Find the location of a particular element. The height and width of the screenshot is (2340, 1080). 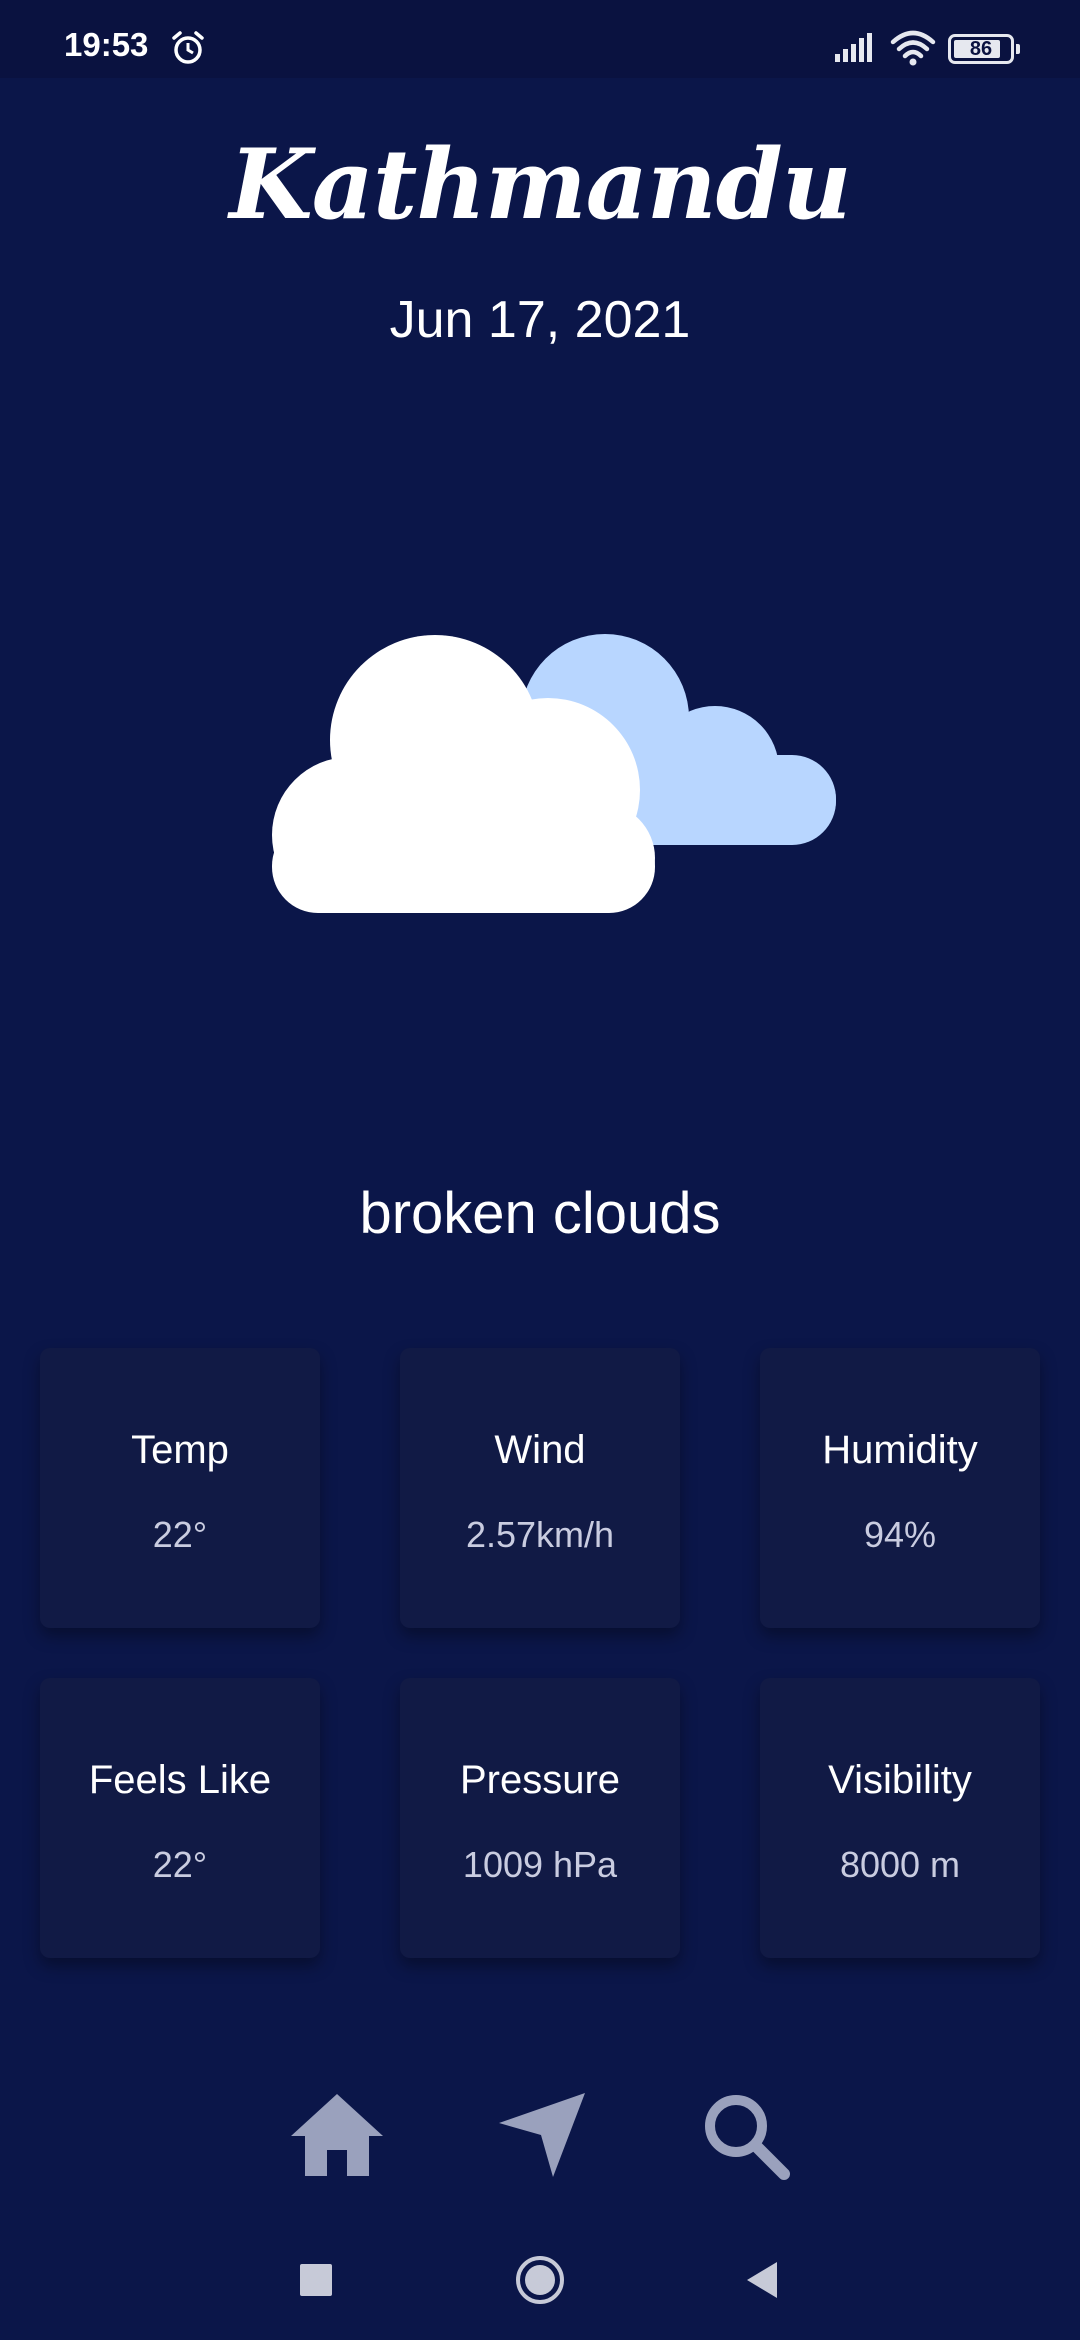

stat-card-wind: Wind 2.57km/h is located at coordinates (540, 1488).